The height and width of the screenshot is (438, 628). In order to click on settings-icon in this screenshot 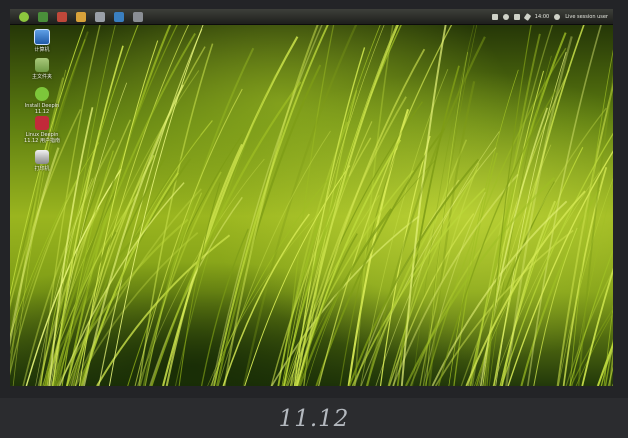, I will do `click(138, 16)`.